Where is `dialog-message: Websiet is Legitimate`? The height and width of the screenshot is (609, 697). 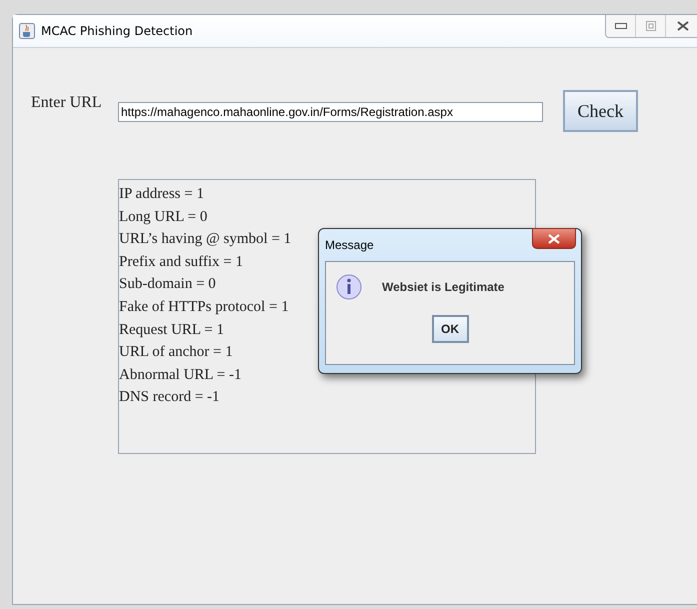 dialog-message: Websiet is Legitimate is located at coordinates (443, 287).